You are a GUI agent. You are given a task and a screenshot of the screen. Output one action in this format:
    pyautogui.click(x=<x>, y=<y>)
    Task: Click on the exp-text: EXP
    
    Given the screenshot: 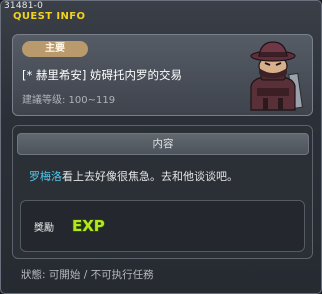 What is the action you would take?
    pyautogui.click(x=88, y=226)
    